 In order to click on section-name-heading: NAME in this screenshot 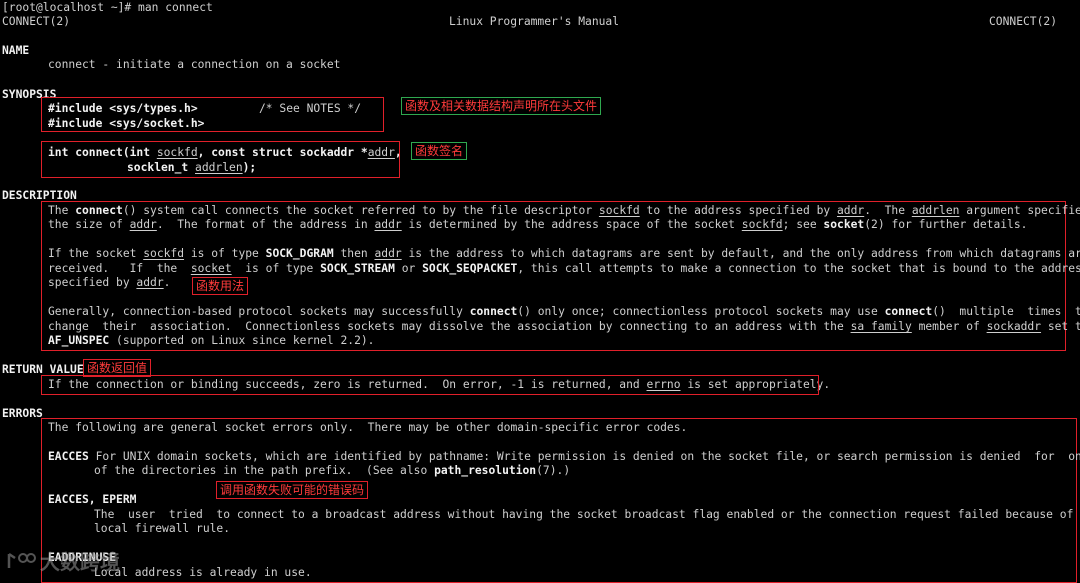, I will do `click(16, 50)`.